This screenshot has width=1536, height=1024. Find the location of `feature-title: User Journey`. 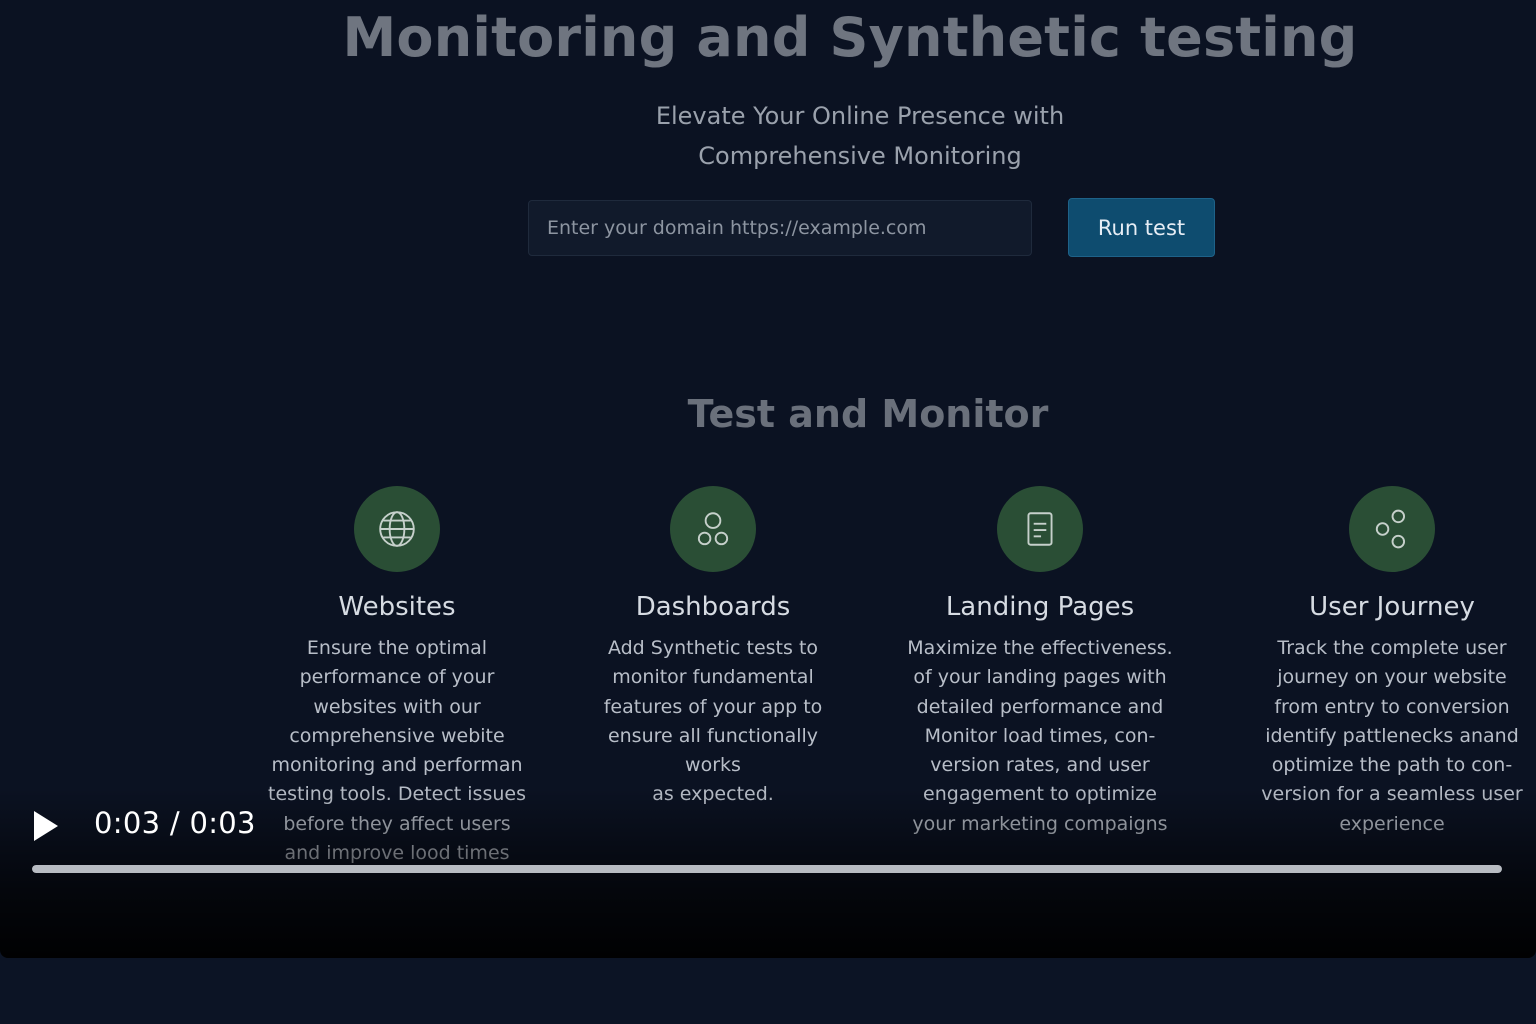

feature-title: User Journey is located at coordinates (1392, 607).